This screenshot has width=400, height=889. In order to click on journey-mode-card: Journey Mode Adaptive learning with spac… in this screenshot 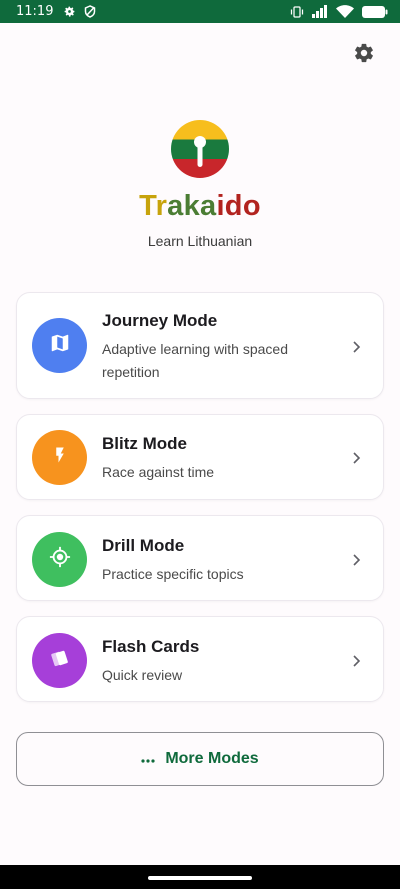, I will do `click(200, 345)`.